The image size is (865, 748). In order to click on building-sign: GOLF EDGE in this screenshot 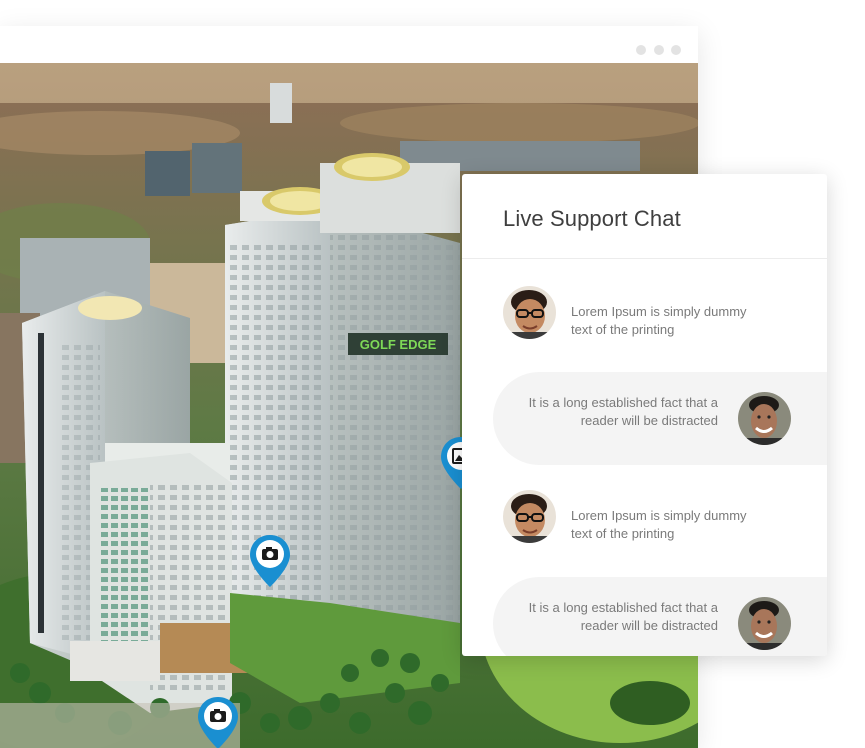, I will do `click(398, 344)`.